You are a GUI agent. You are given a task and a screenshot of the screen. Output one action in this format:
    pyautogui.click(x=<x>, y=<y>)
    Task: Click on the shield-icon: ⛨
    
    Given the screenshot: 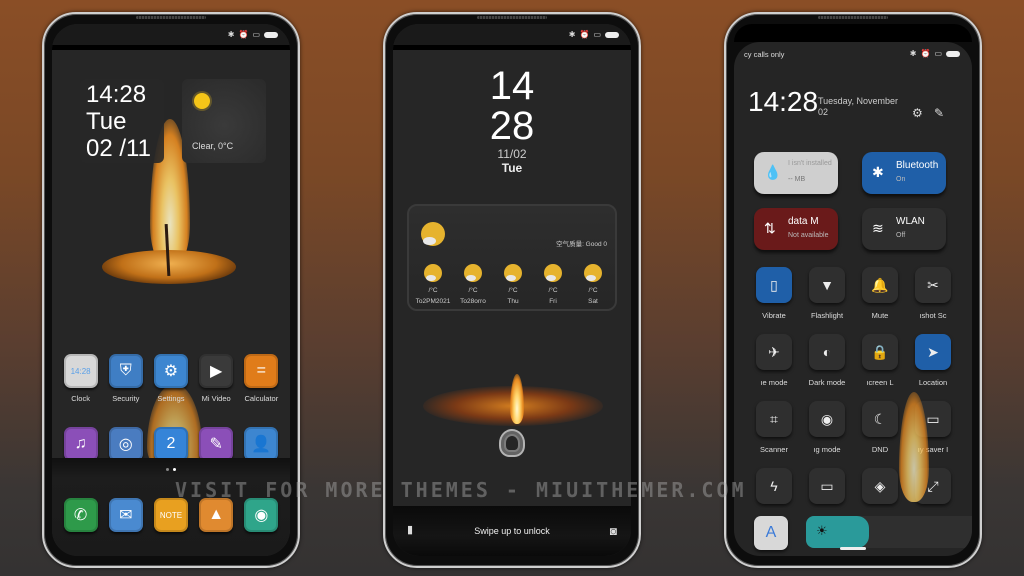 What is the action you would take?
    pyautogui.click(x=125, y=371)
    